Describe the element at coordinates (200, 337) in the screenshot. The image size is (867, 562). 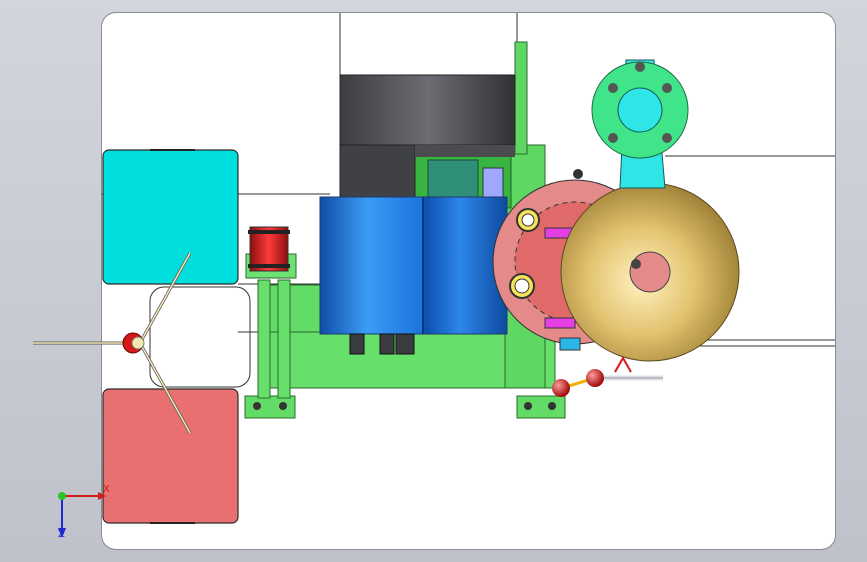
I see `center-cover-plate` at that location.